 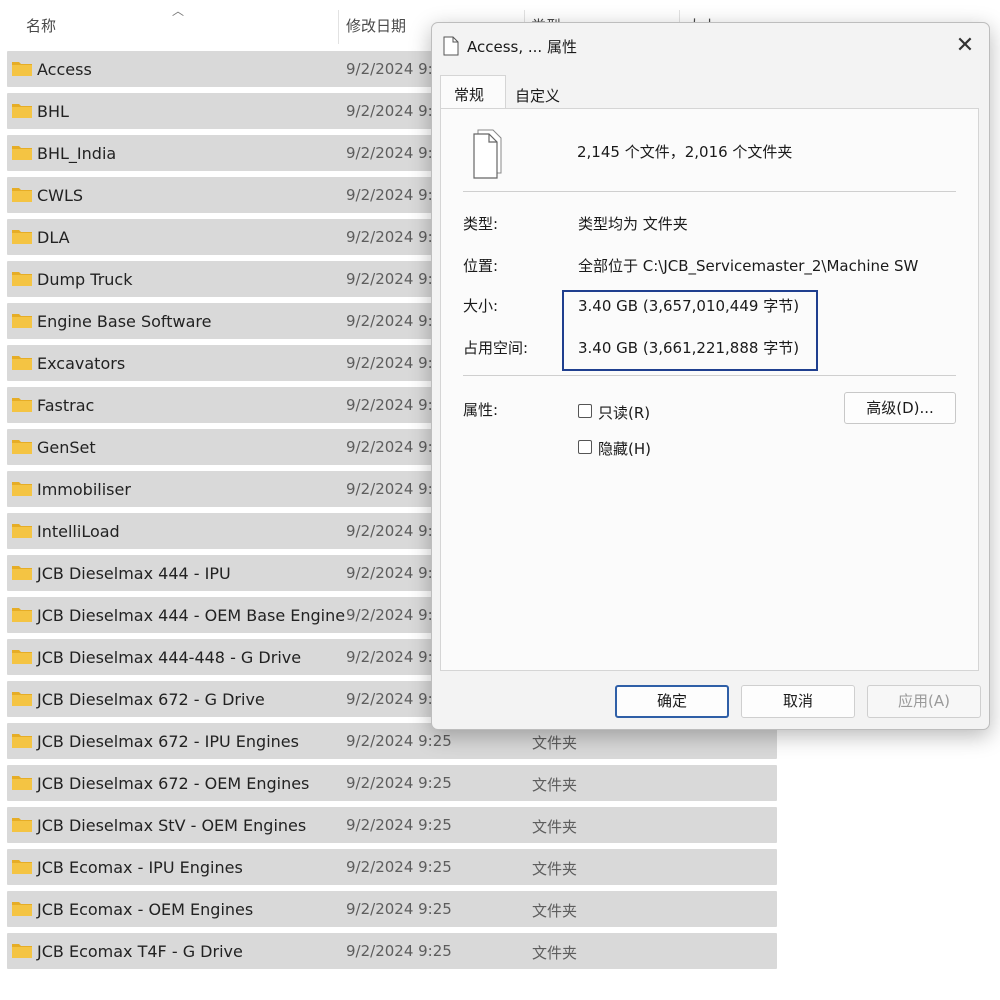 I want to click on folder-name: Access, so click(x=64, y=69).